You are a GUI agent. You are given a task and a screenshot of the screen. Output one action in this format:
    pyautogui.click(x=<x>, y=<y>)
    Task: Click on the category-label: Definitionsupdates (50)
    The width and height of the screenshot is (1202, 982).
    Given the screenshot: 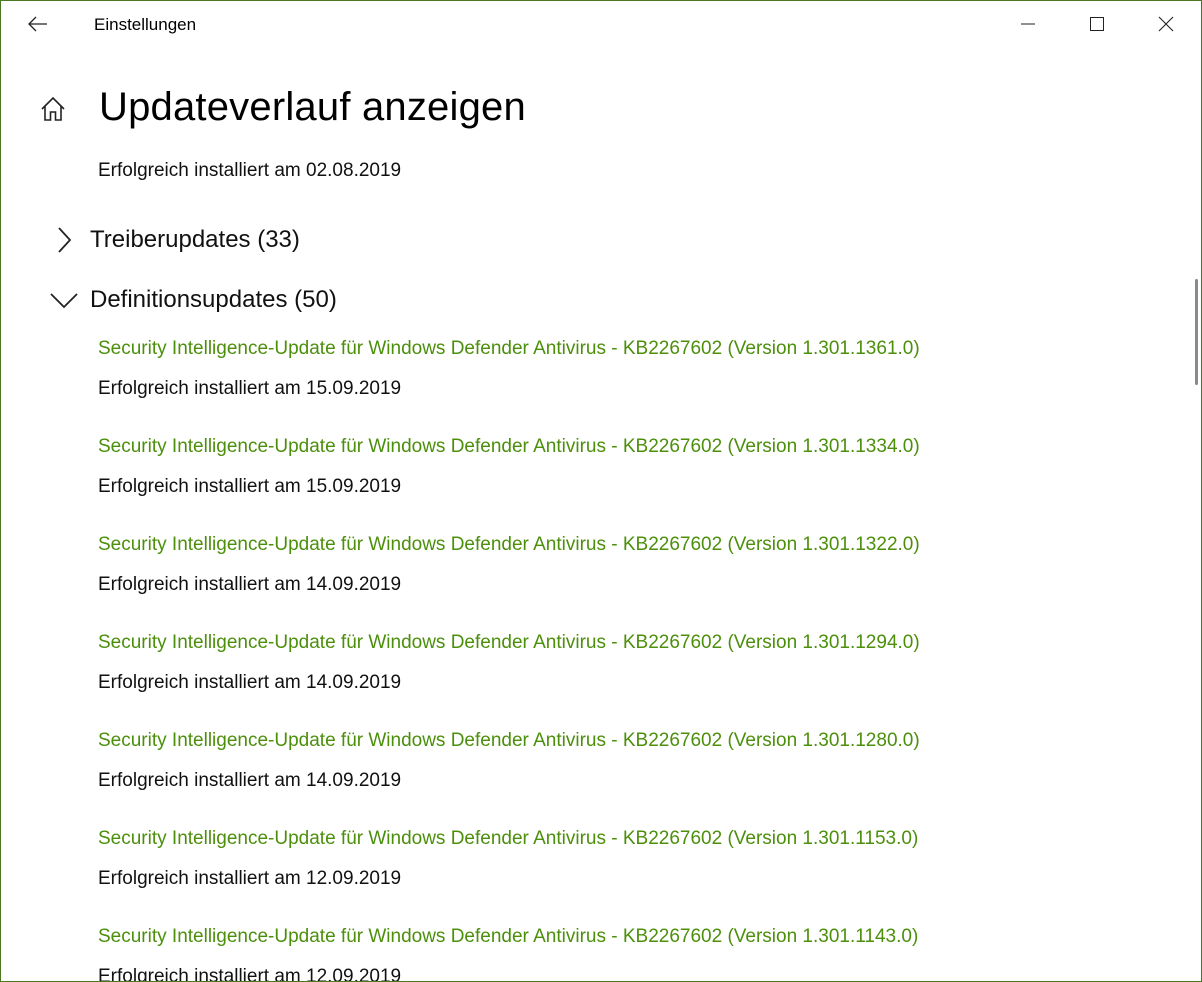 What is the action you would take?
    pyautogui.click(x=213, y=299)
    